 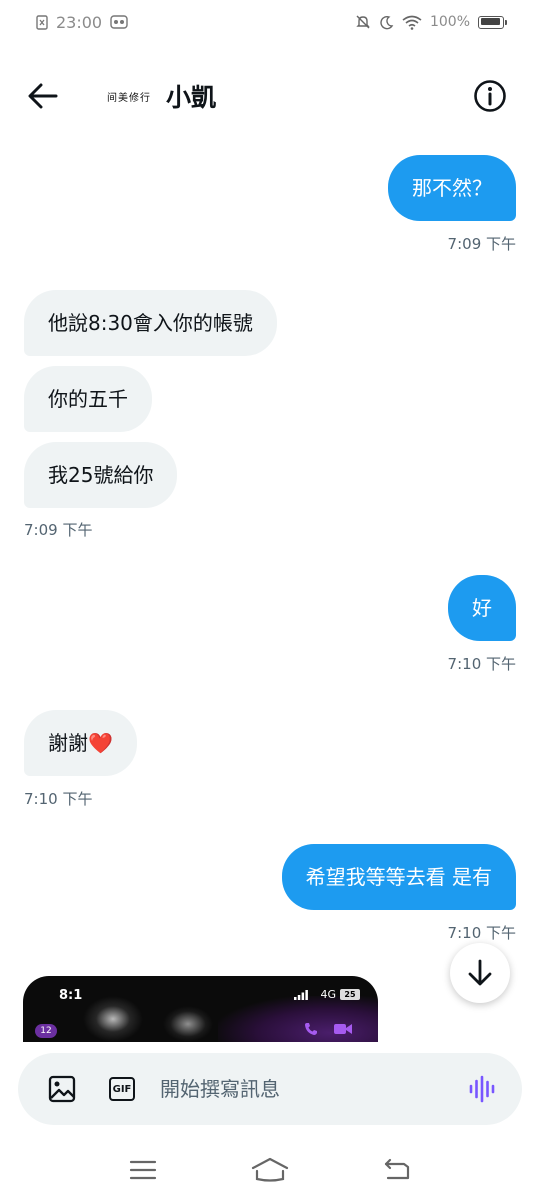 I want to click on message-input, so click(x=312, y=1089).